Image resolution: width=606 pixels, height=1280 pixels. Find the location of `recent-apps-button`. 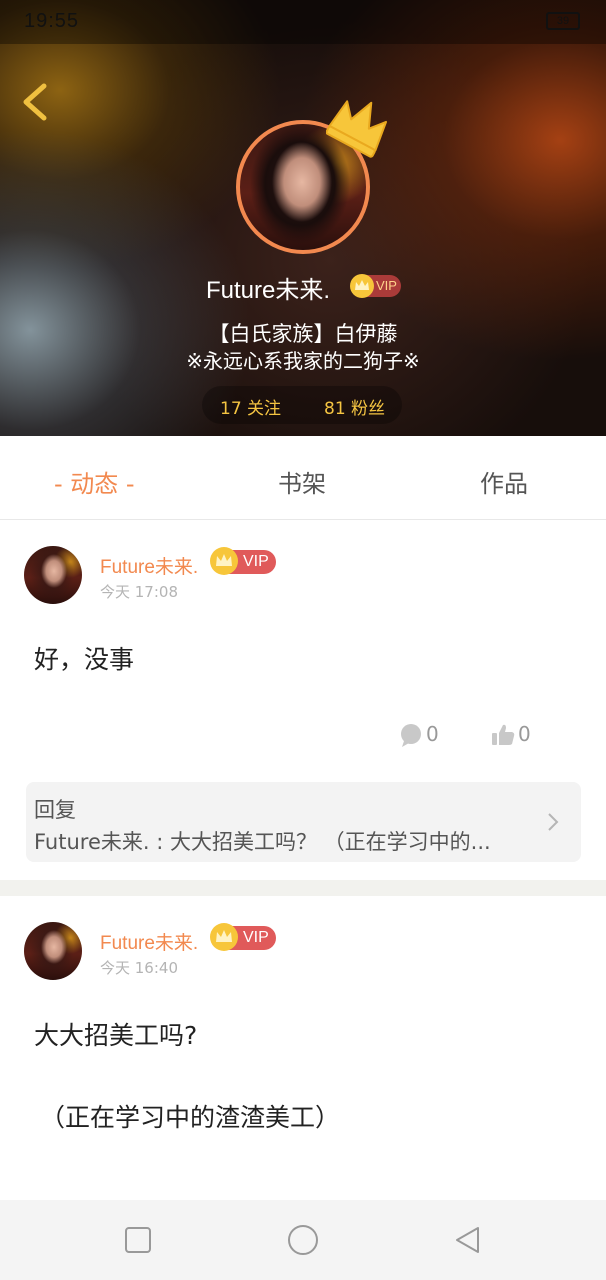

recent-apps-button is located at coordinates (138, 1240).